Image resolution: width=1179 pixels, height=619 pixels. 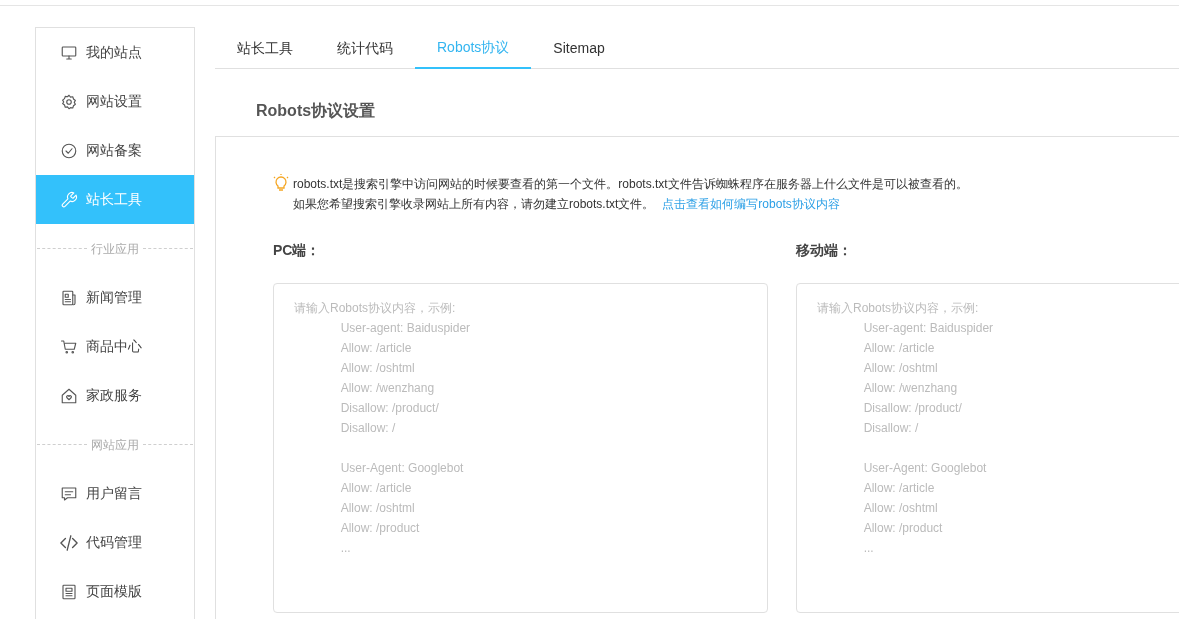 I want to click on sidebar-section-label: 行业应用, so click(x=115, y=249).